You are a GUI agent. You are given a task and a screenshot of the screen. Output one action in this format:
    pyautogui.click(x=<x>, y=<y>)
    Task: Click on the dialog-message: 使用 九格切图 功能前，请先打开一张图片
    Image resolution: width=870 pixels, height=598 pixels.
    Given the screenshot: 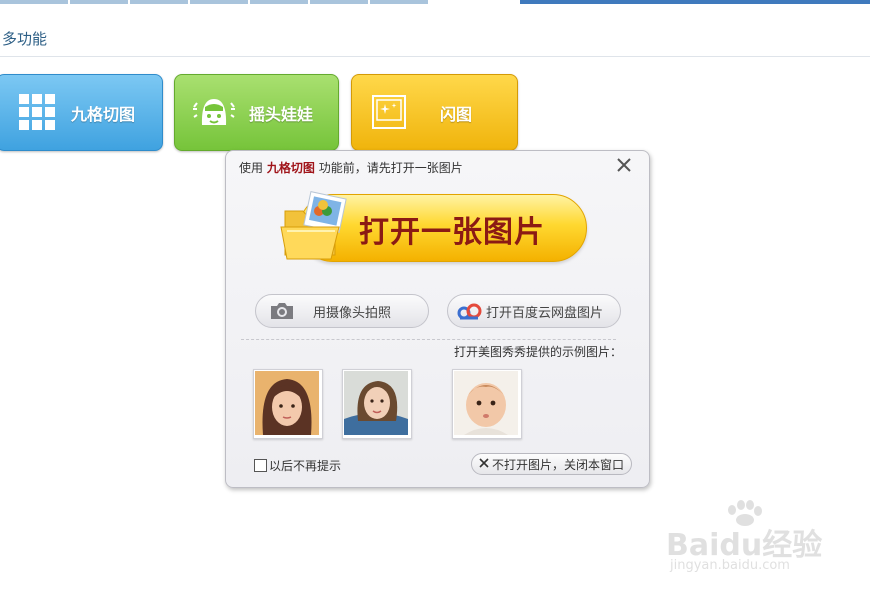 What is the action you would take?
    pyautogui.click(x=351, y=167)
    